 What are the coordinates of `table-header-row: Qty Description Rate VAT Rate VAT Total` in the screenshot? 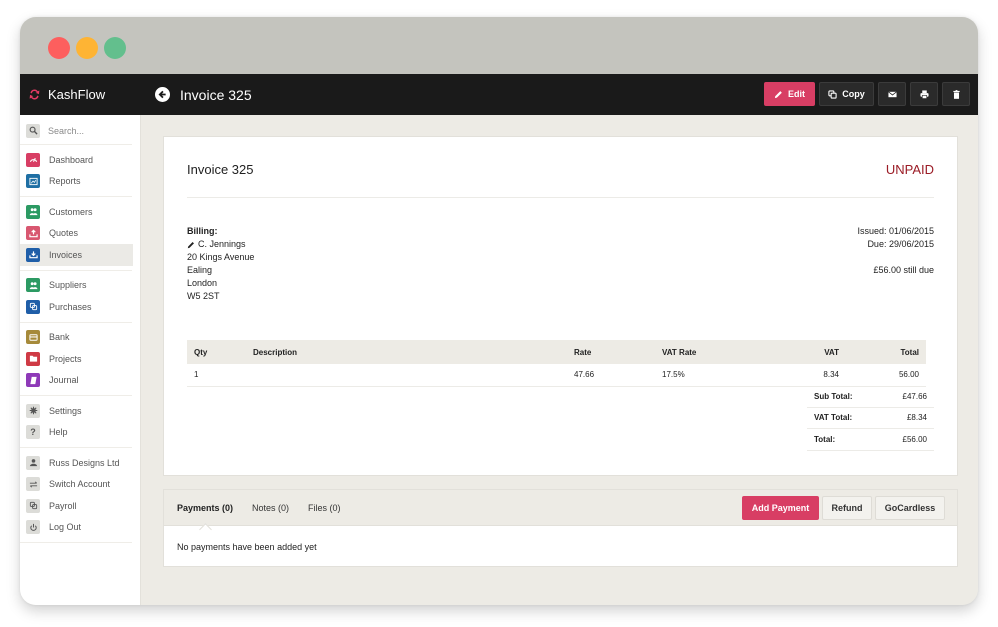 It's located at (556, 352).